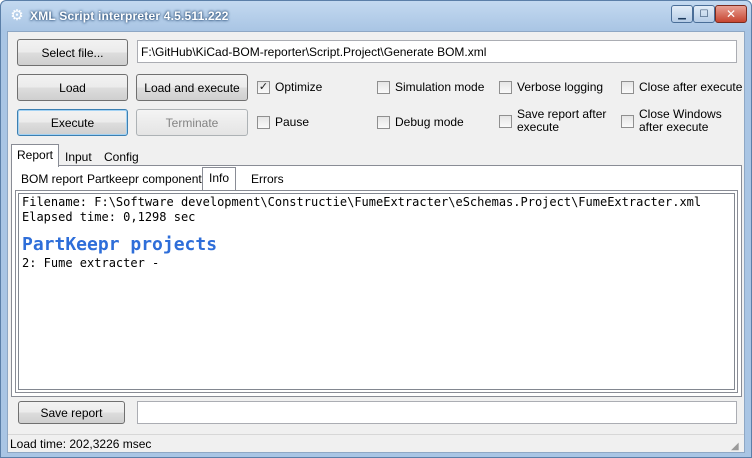 This screenshot has width=752, height=458. I want to click on resize-grip-icon: ◢, so click(736, 446).